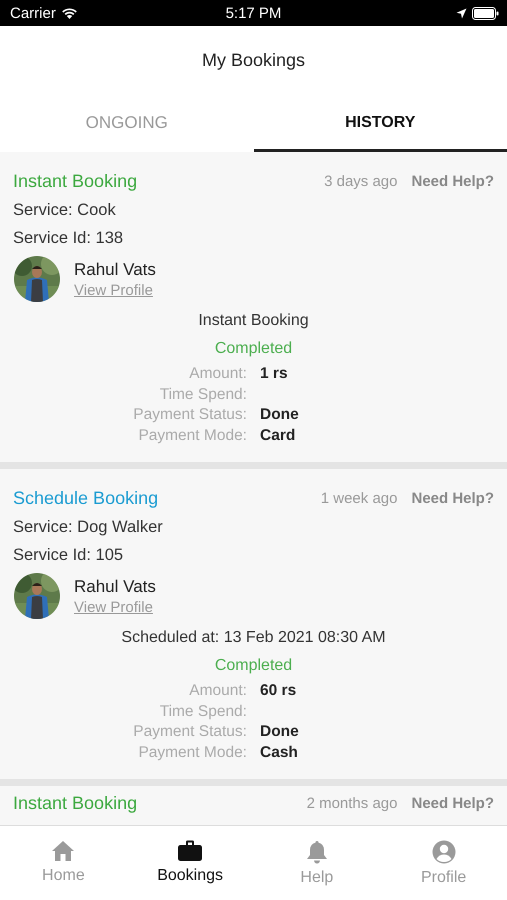 This screenshot has width=507, height=900. Describe the element at coordinates (254, 13) in the screenshot. I see `clock-time: 5:17 PM` at that location.